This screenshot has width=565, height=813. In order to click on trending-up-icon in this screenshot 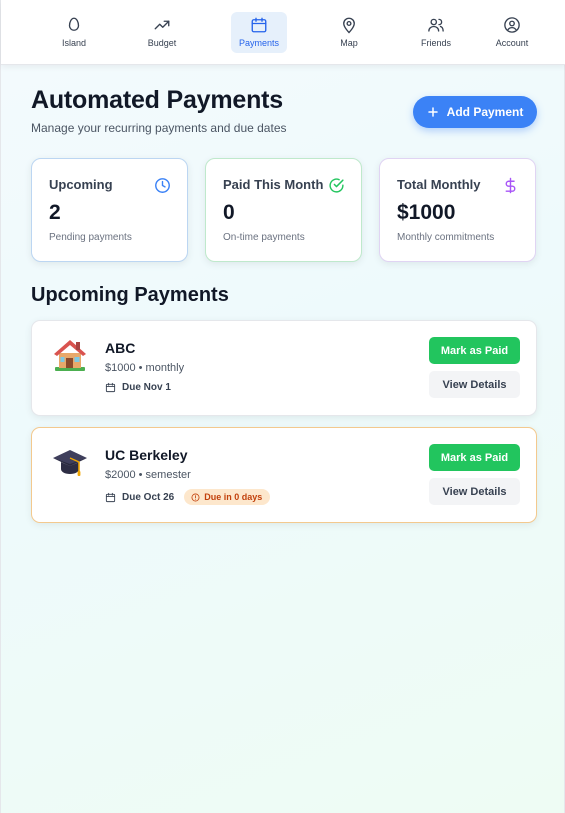, I will do `click(162, 25)`.